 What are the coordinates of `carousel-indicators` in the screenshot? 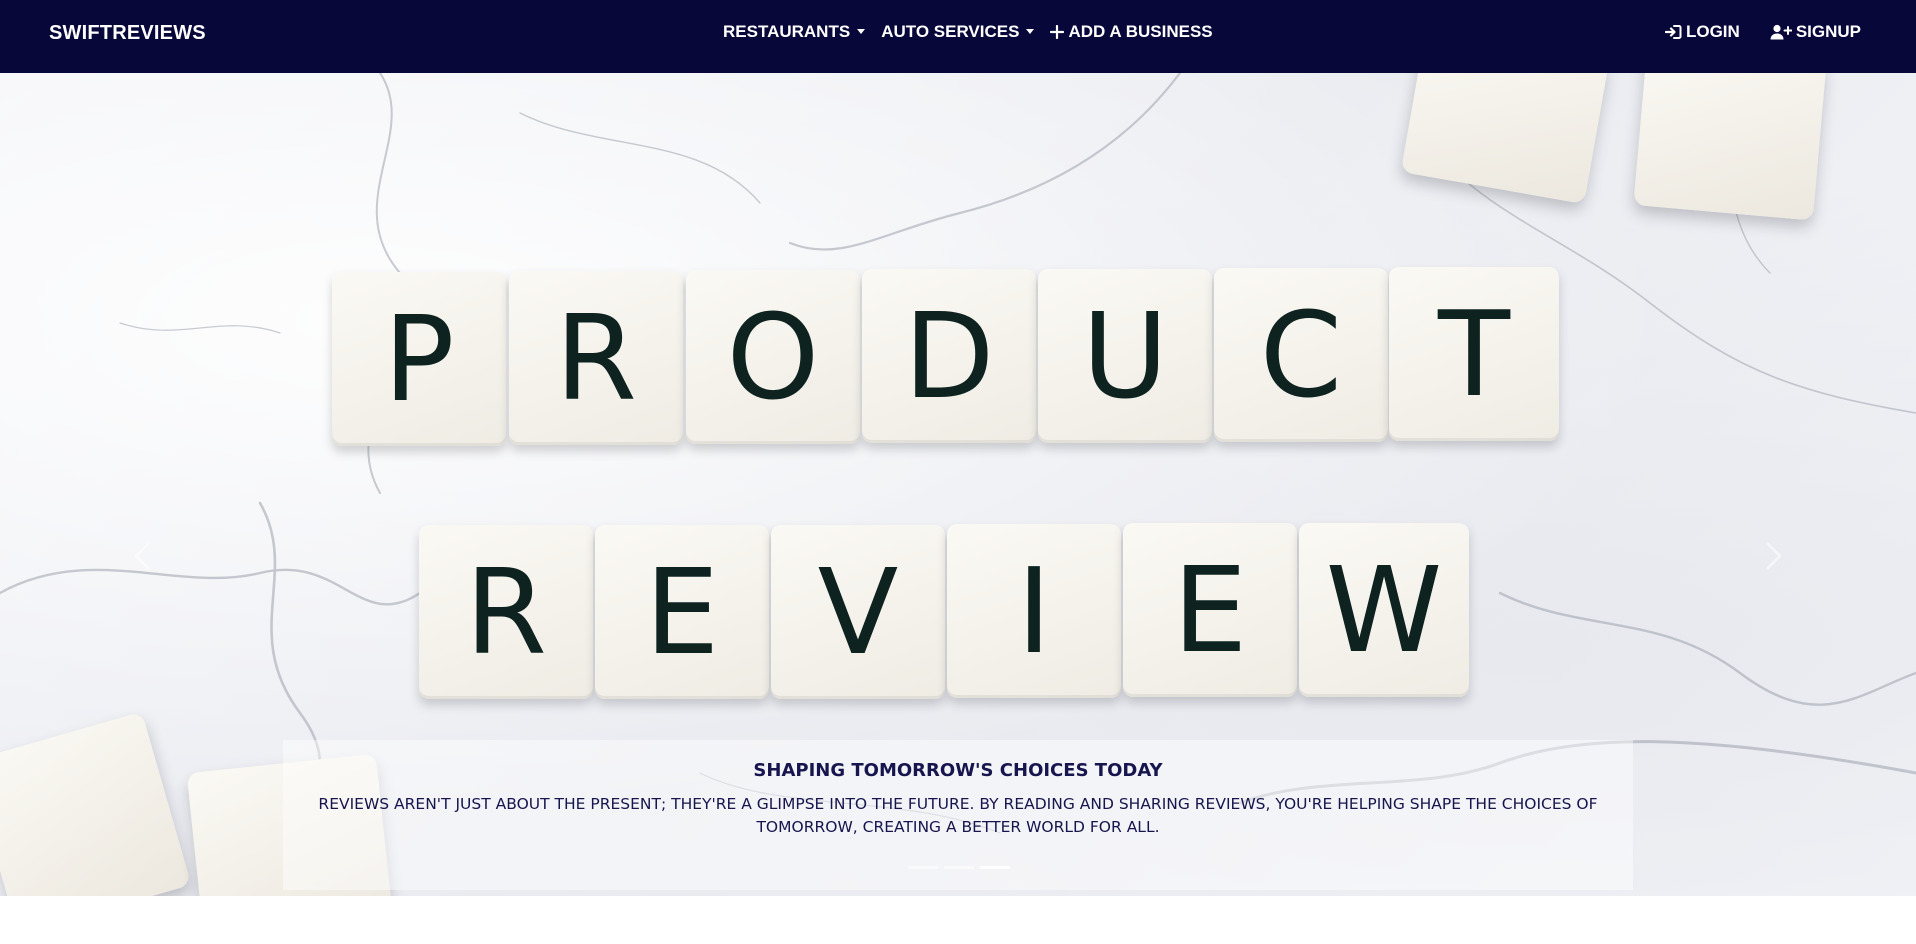 It's located at (959, 867).